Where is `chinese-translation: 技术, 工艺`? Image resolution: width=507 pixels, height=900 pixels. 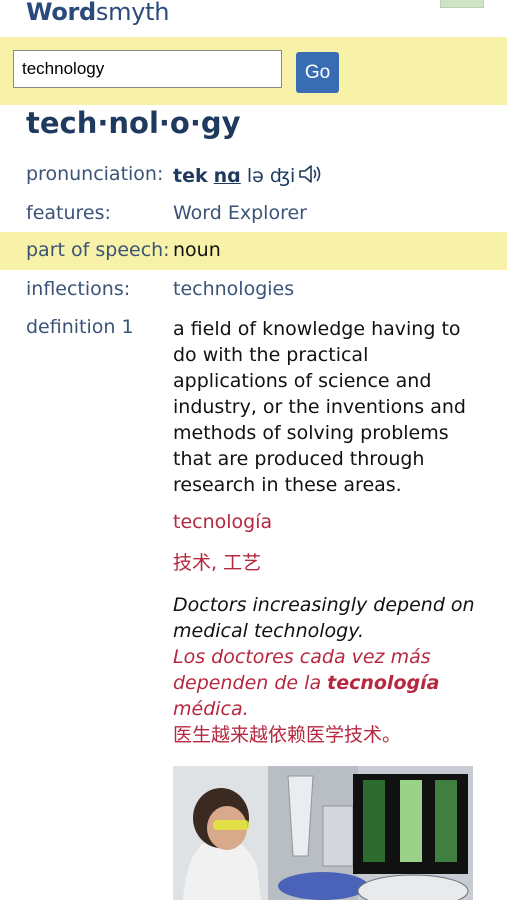
chinese-translation: 技术, 工艺 is located at coordinates (217, 563).